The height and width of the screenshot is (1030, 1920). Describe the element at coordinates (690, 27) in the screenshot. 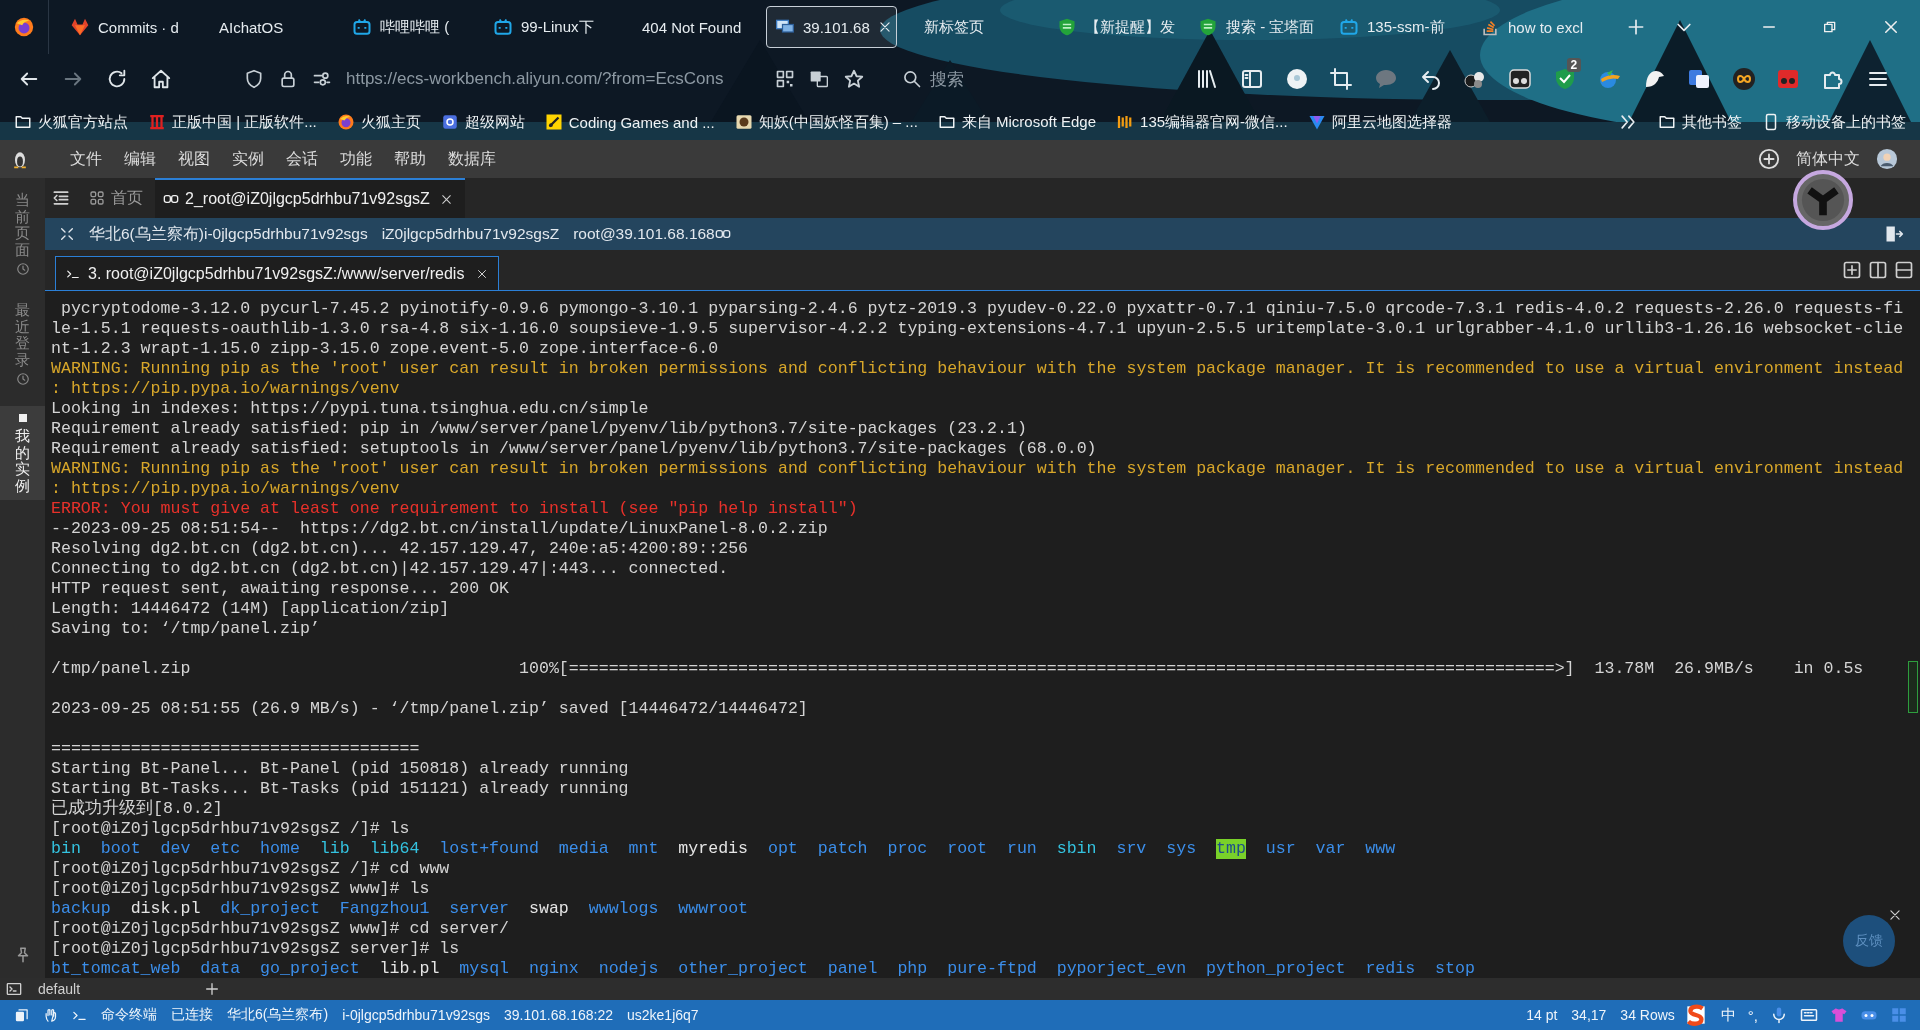

I see `browser-tab: 404 Not Found` at that location.